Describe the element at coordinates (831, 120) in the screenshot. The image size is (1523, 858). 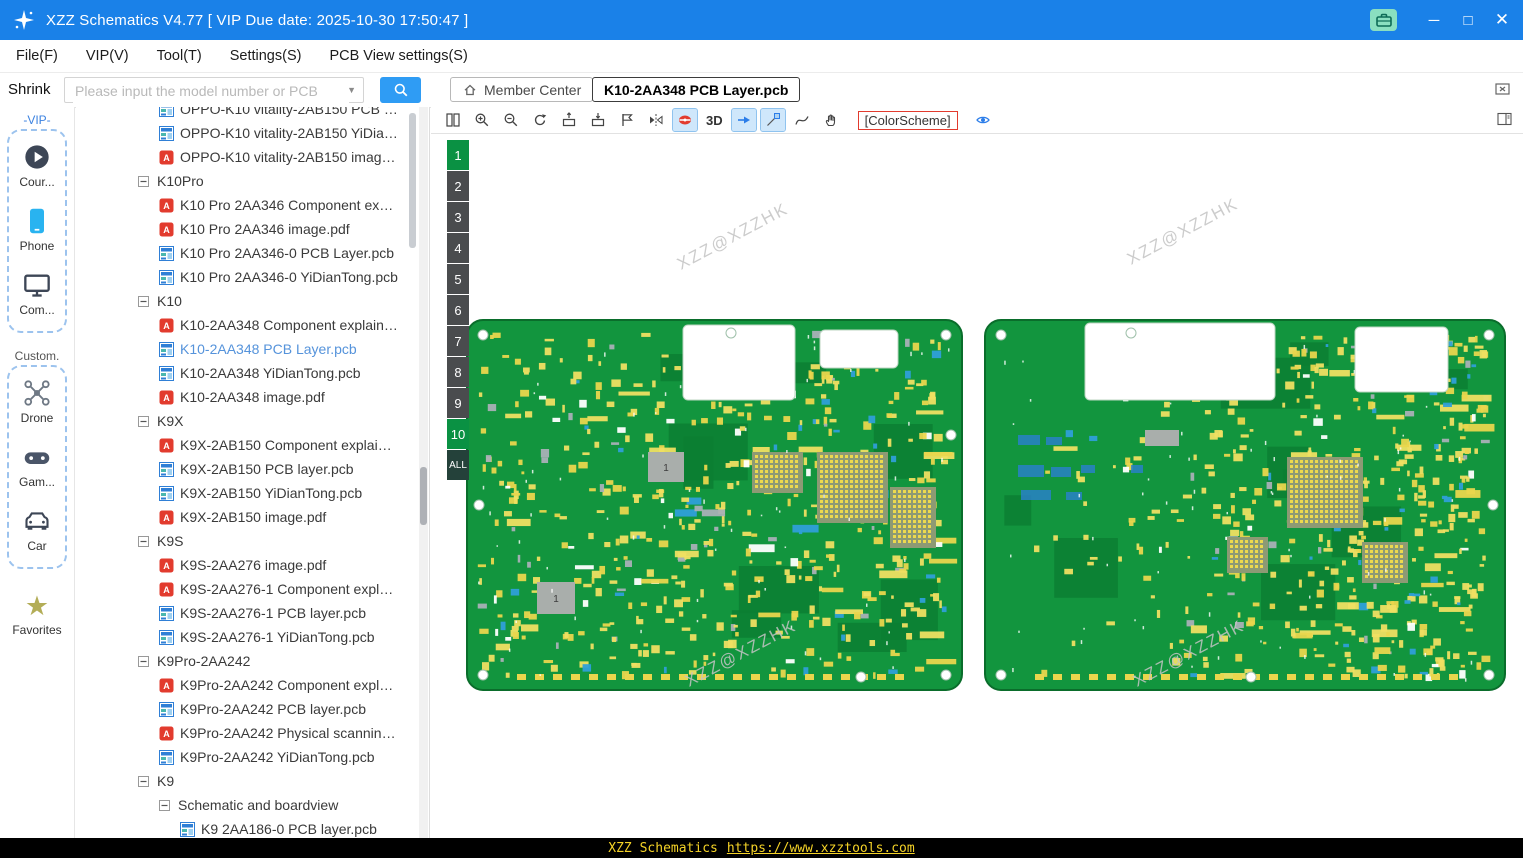
I see `pan-hand-icon` at that location.